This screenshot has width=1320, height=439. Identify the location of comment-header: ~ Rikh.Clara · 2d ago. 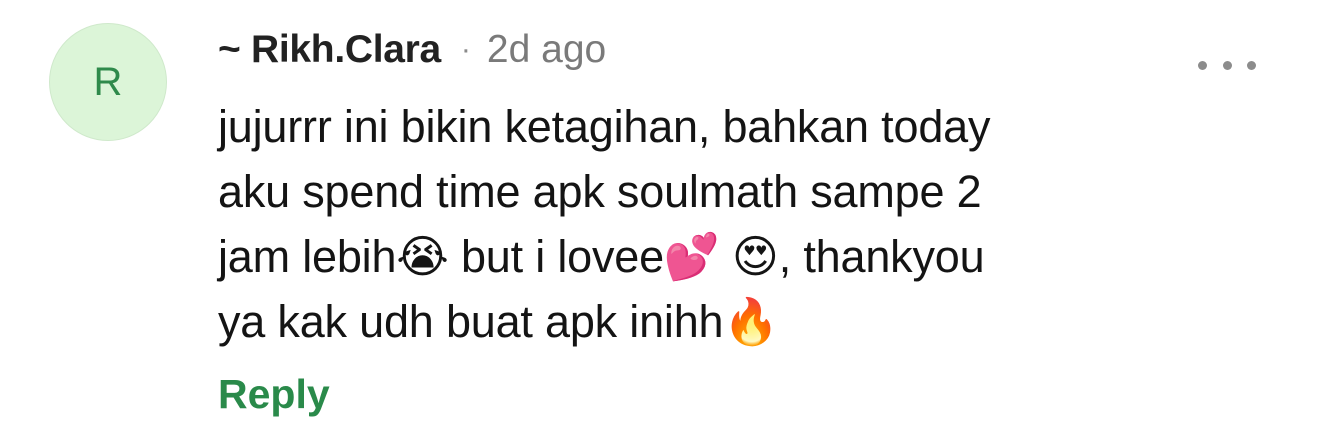
(412, 50).